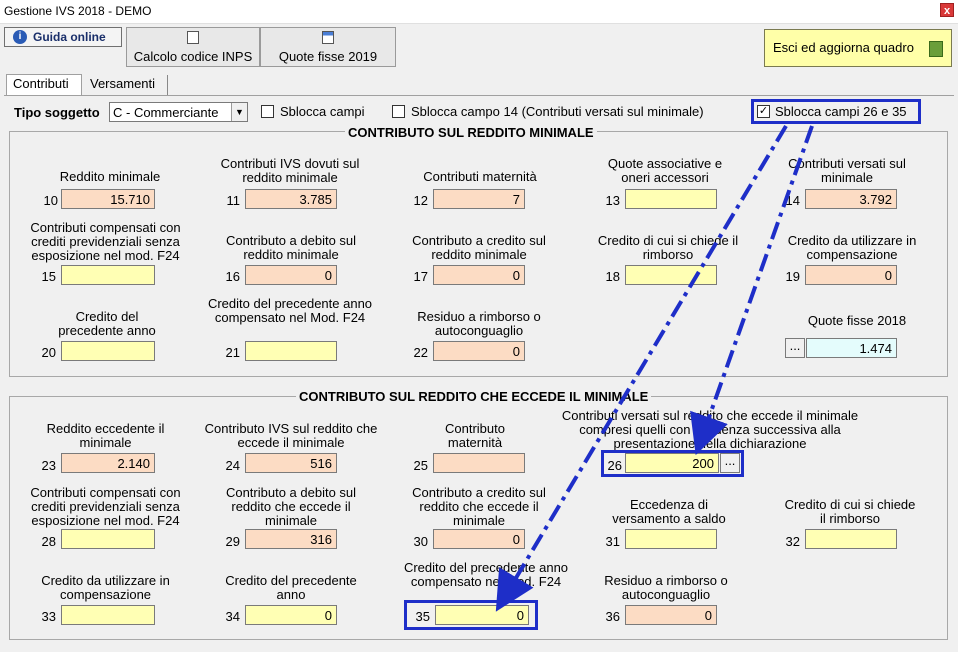 The width and height of the screenshot is (958, 652). I want to click on f14-label: Contributi versati sul minimale, so click(847, 170).